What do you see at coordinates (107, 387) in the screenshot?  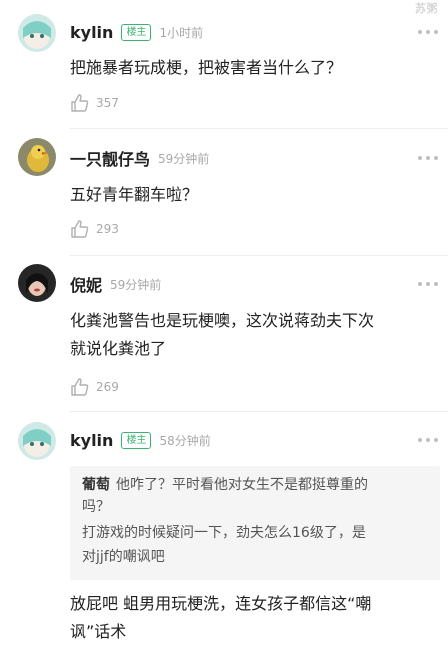 I see `like-count: 269` at bounding box center [107, 387].